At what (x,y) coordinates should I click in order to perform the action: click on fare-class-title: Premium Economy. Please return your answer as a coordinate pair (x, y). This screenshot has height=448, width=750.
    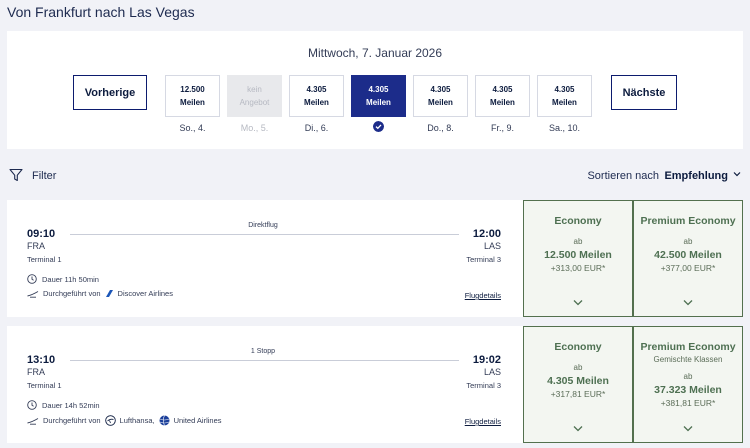
    Looking at the image, I should click on (688, 221).